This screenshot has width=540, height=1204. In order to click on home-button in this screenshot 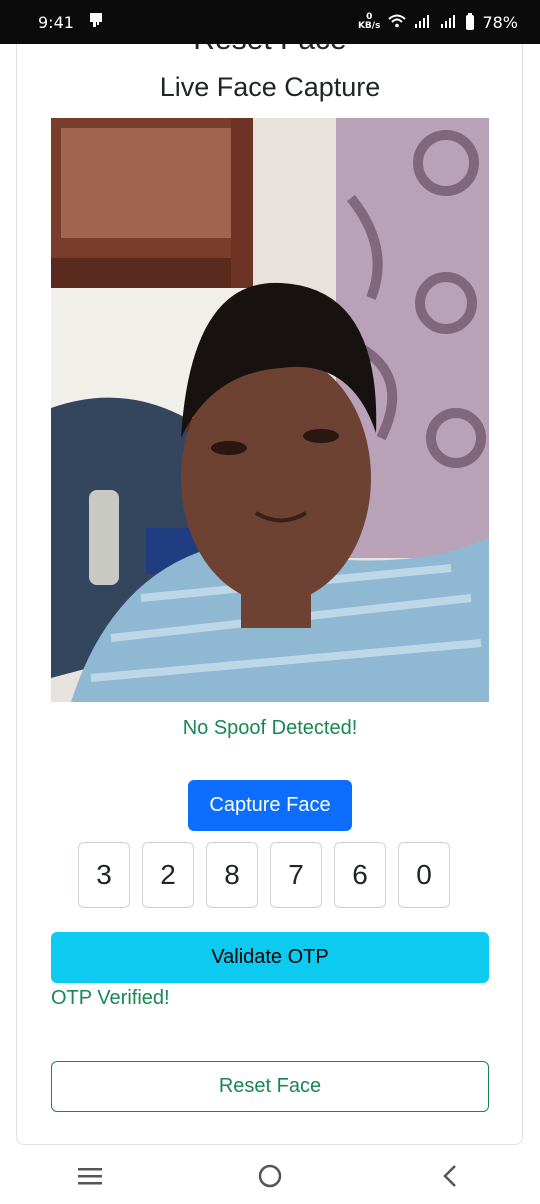, I will do `click(270, 1176)`.